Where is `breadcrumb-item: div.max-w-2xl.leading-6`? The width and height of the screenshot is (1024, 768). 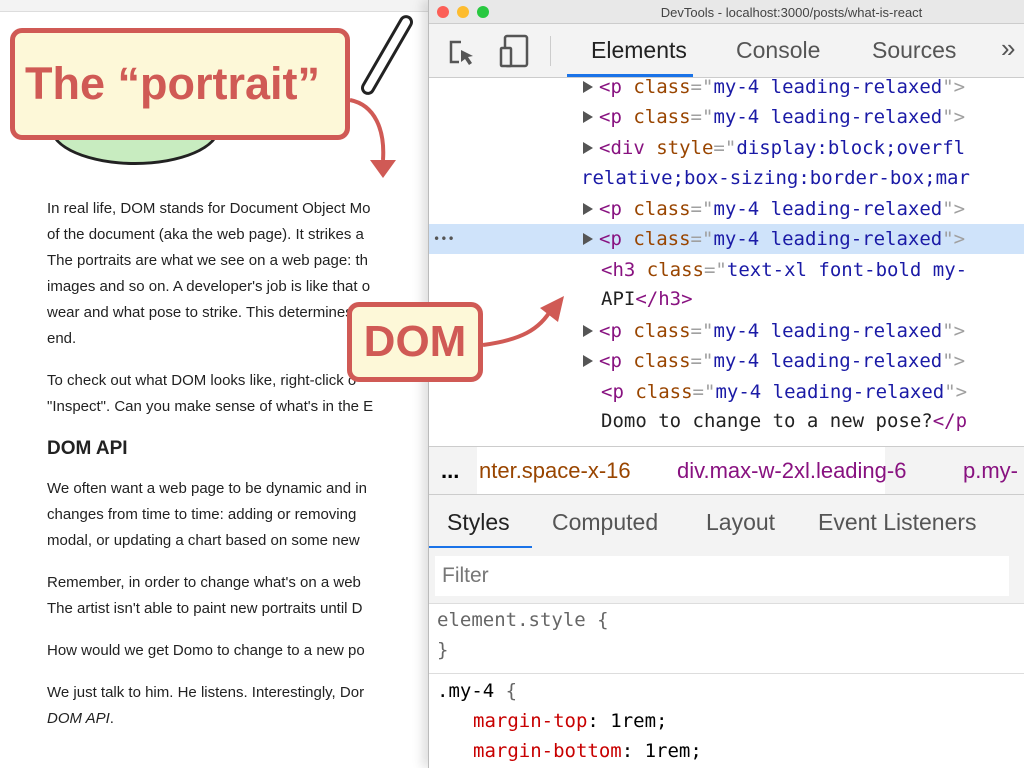 breadcrumb-item: div.max-w-2xl.leading-6 is located at coordinates (791, 470).